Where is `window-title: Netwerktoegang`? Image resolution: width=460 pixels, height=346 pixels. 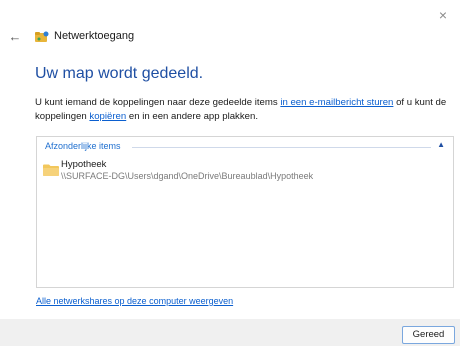 window-title: Netwerktoegang is located at coordinates (94, 36).